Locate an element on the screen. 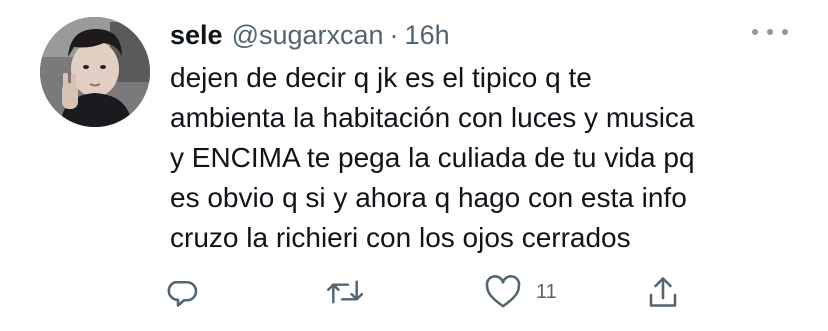  more-options-icon is located at coordinates (770, 32).